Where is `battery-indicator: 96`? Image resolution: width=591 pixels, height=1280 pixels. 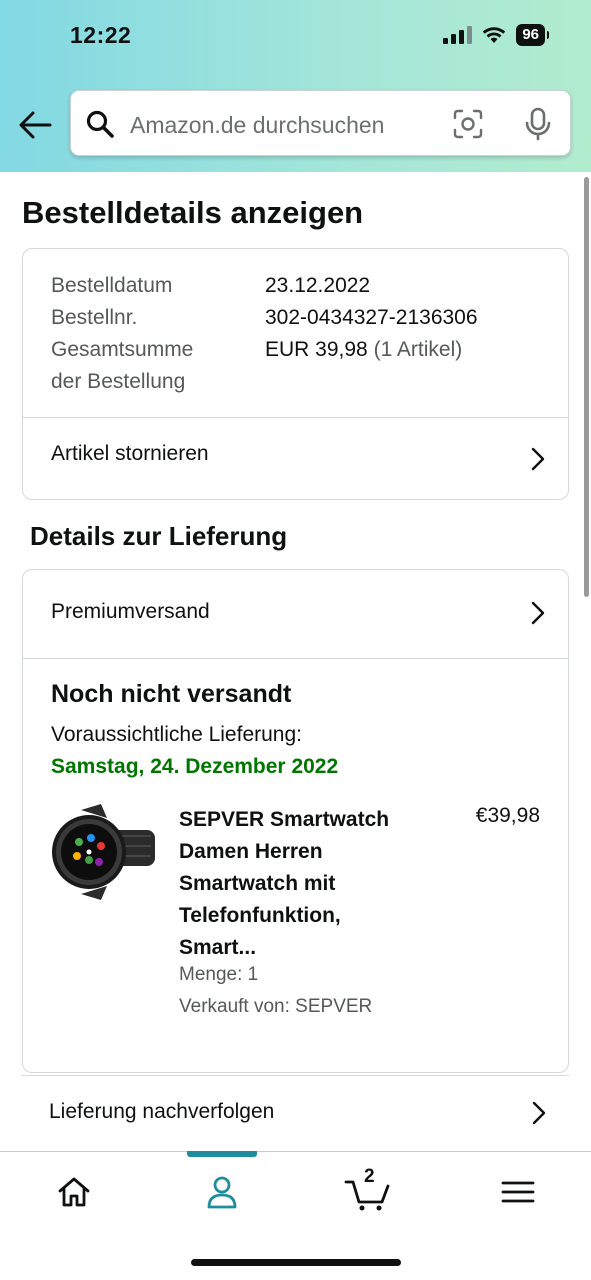
battery-indicator: 96 is located at coordinates (532, 35).